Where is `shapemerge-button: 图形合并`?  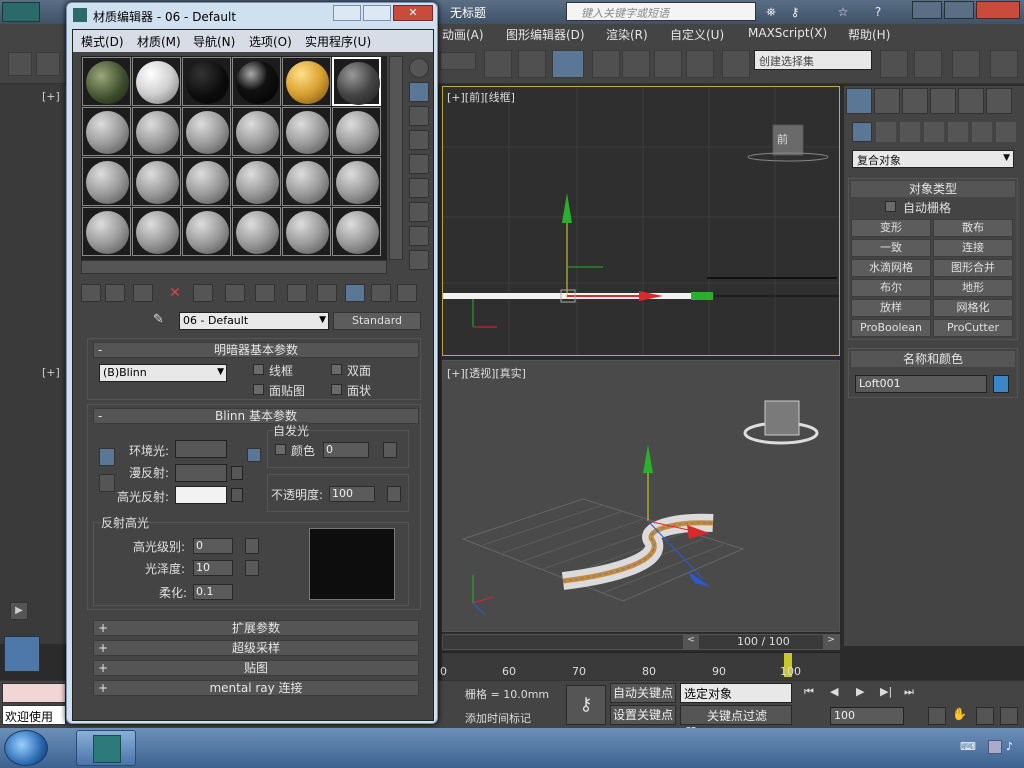
shapemerge-button: 图形合并 is located at coordinates (973, 268).